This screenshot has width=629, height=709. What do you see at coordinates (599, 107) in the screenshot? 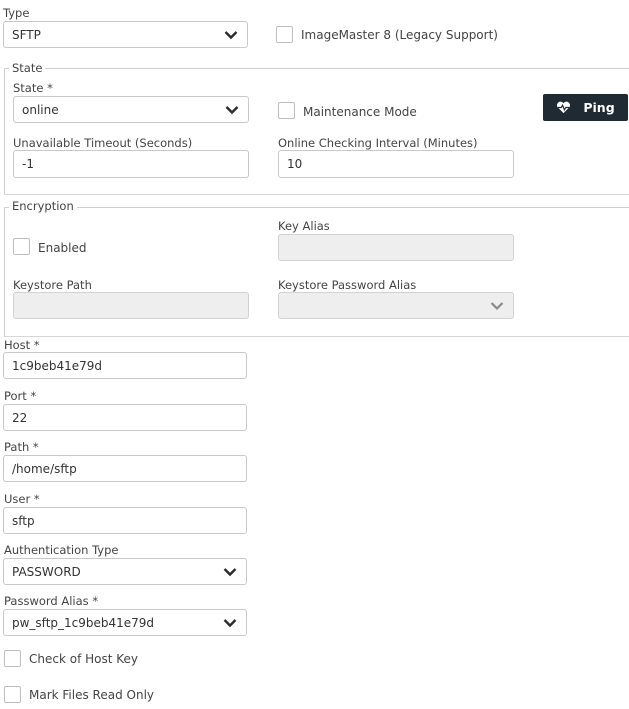
I see `ping-button-label: Ping` at bounding box center [599, 107].